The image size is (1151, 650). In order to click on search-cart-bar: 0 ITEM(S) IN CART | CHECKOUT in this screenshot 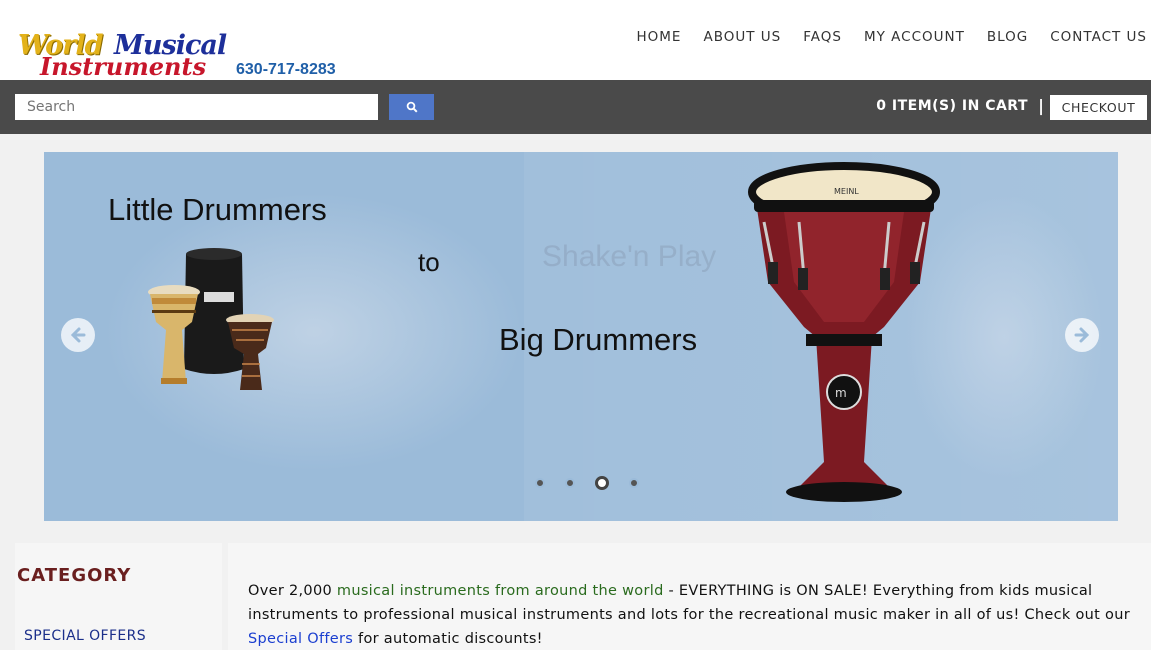, I will do `click(575, 107)`.